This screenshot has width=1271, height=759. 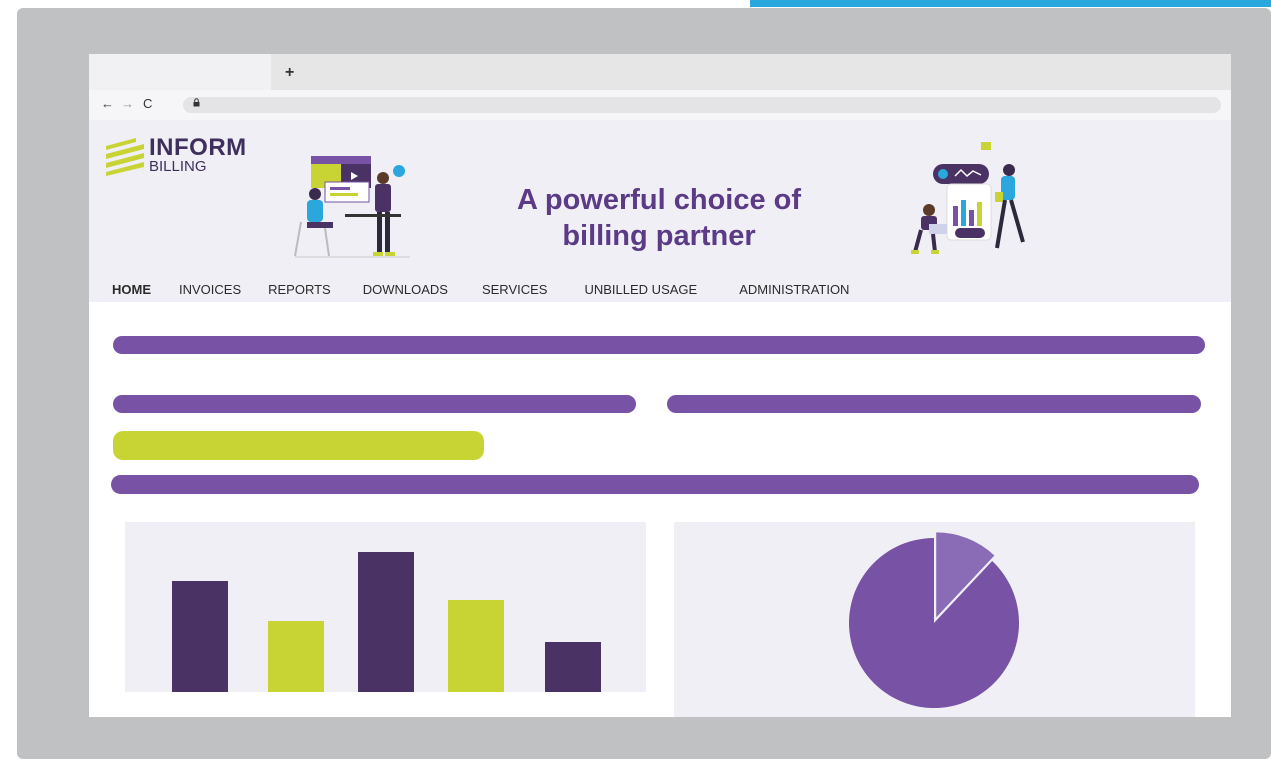 I want to click on menu-item-reports: REPORTS, so click(x=299, y=289).